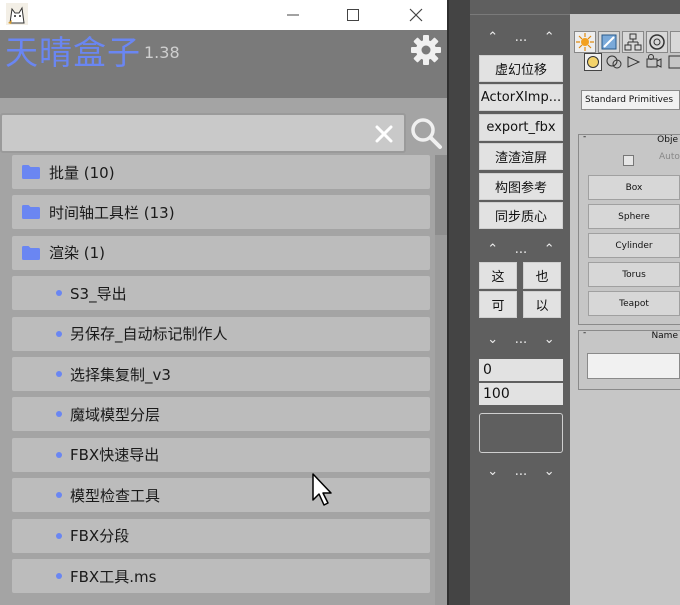  What do you see at coordinates (664, 336) in the screenshot?
I see `name-color-title: Name` at bounding box center [664, 336].